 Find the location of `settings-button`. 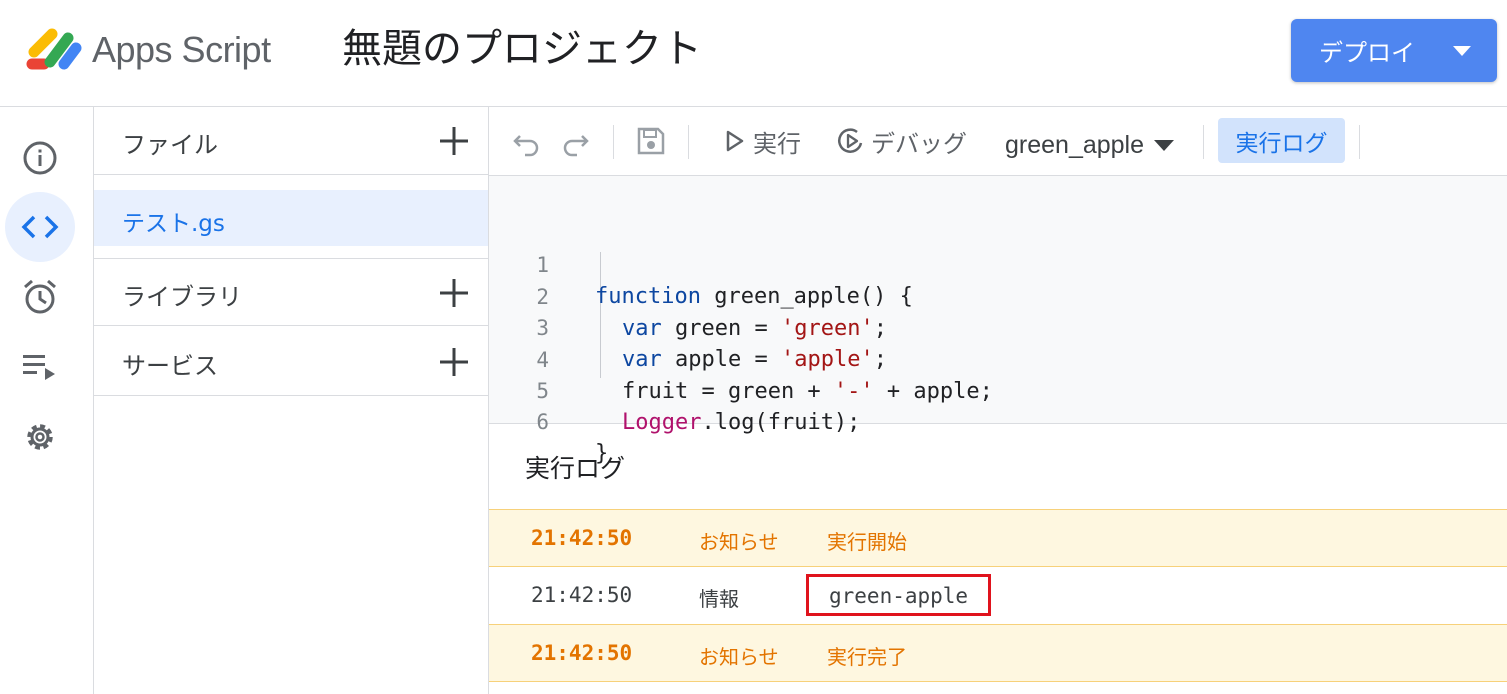

settings-button is located at coordinates (40, 437).